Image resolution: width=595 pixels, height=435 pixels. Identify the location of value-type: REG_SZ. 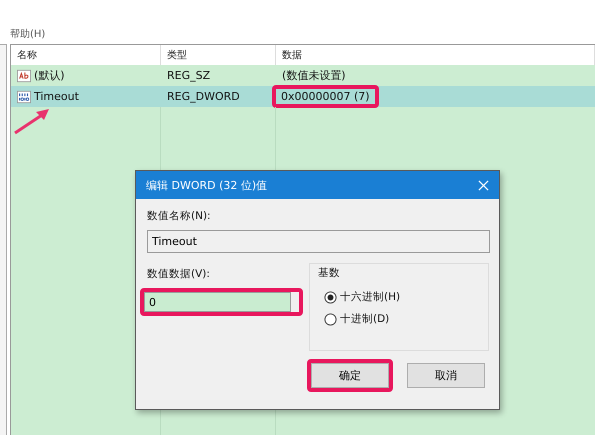
(188, 75).